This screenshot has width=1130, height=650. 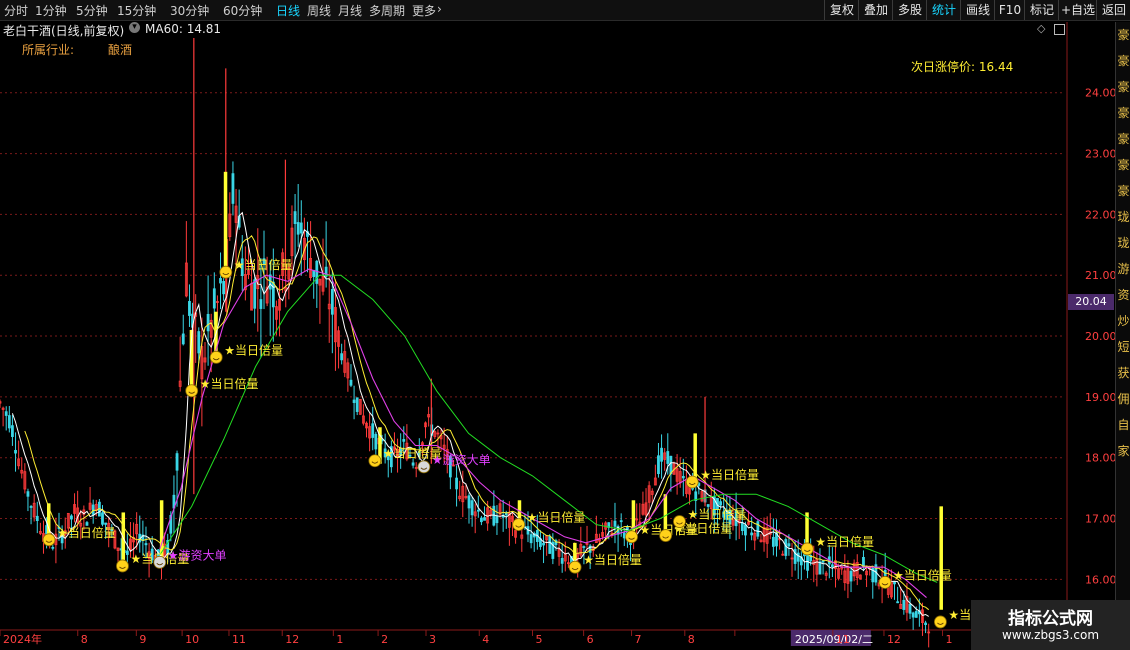 What do you see at coordinates (962, 67) in the screenshot?
I see `limit-up-price: 次日涨停价: 16.44` at bounding box center [962, 67].